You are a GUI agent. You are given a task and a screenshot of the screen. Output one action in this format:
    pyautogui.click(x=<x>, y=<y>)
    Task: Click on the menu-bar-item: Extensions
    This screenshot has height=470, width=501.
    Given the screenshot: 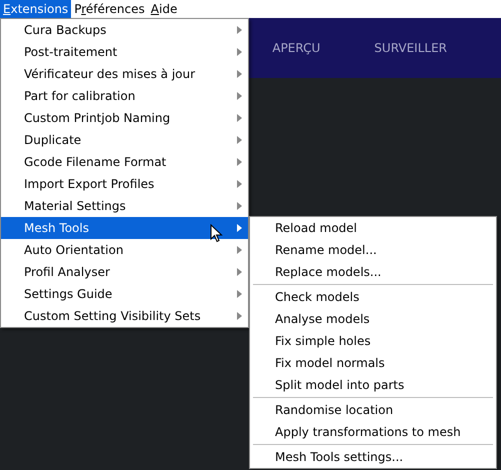 What is the action you would take?
    pyautogui.click(x=36, y=9)
    